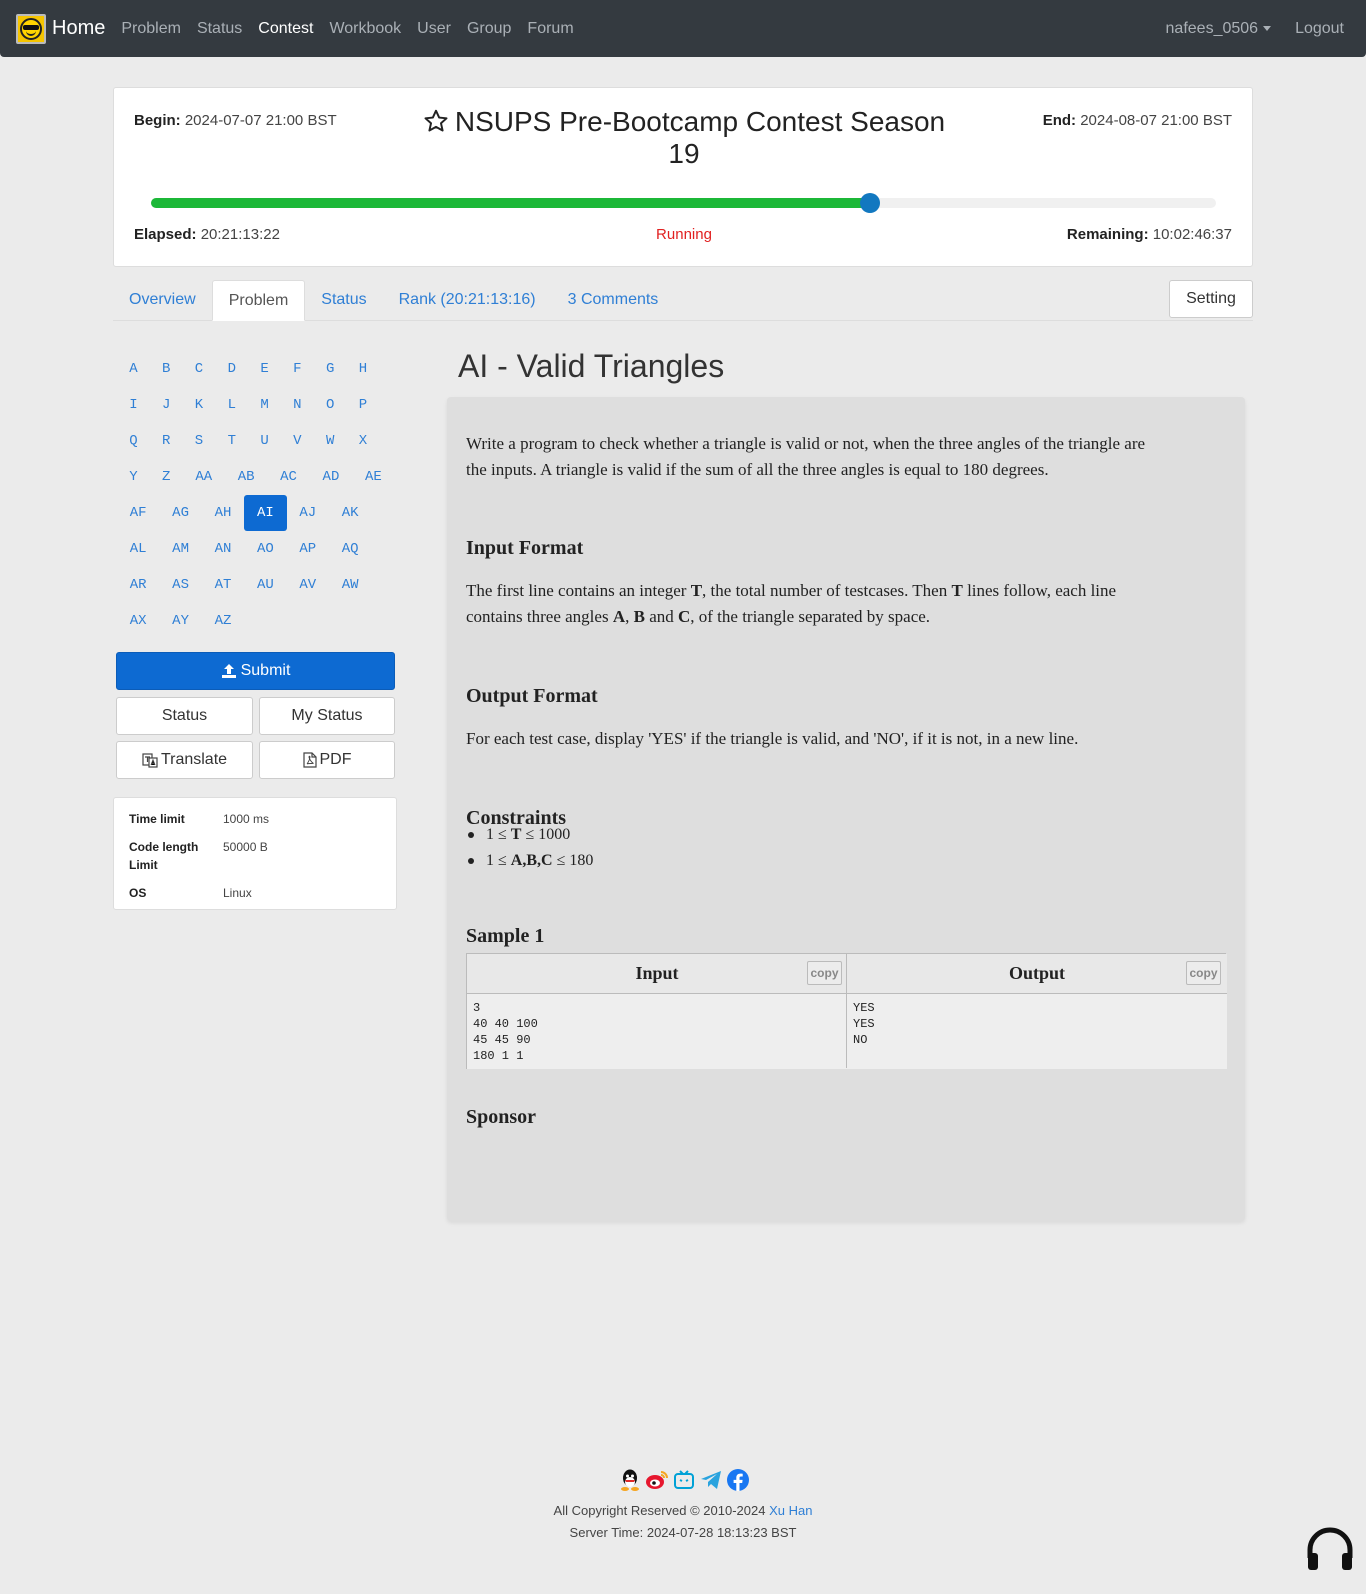 Image resolution: width=1366 pixels, height=1594 pixels. What do you see at coordinates (1037, 1031) in the screenshot?
I see `sample-output-data: YES YES NO` at bounding box center [1037, 1031].